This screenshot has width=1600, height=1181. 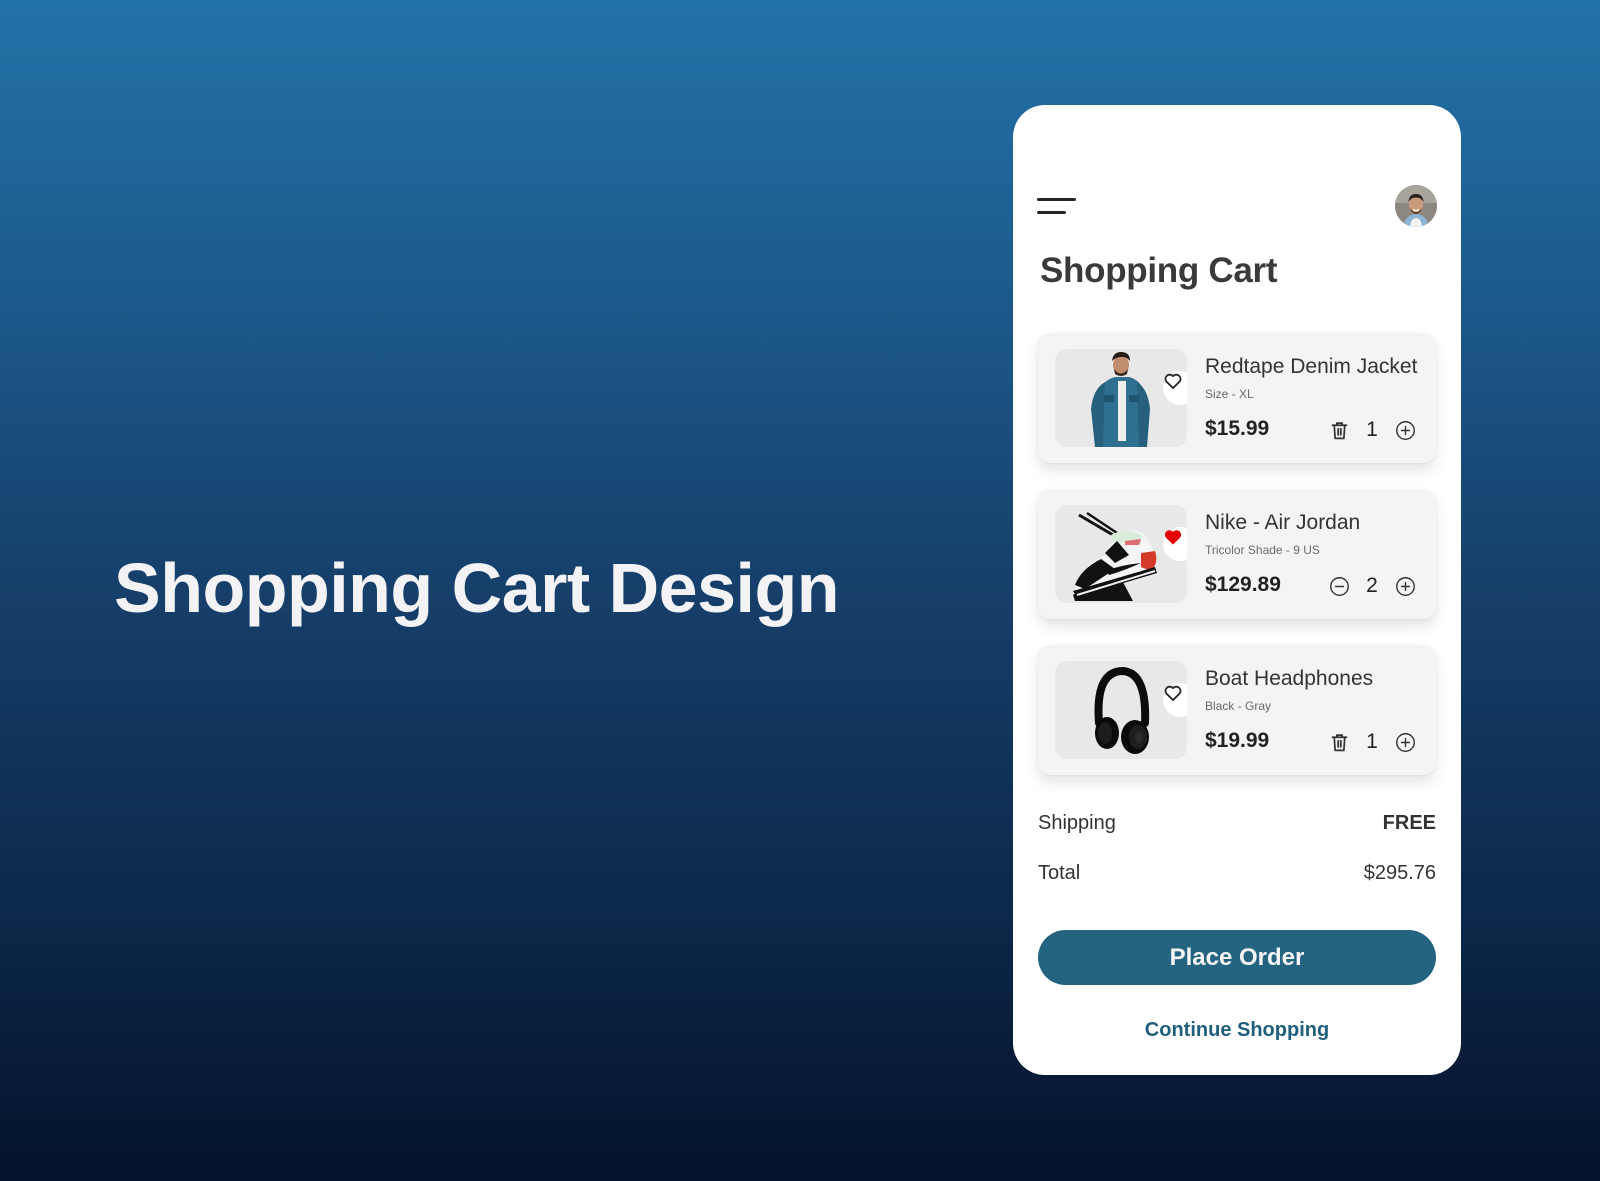 I want to click on cart-items-list: Redtape Denim Jacket Size - XL $15.99 1, so click(x=1237, y=567).